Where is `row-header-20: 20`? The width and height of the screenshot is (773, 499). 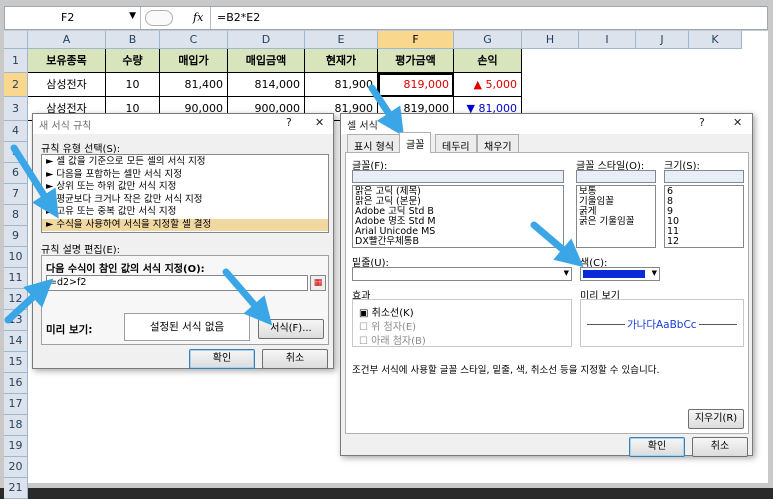
row-header-20: 20 is located at coordinates (16, 467).